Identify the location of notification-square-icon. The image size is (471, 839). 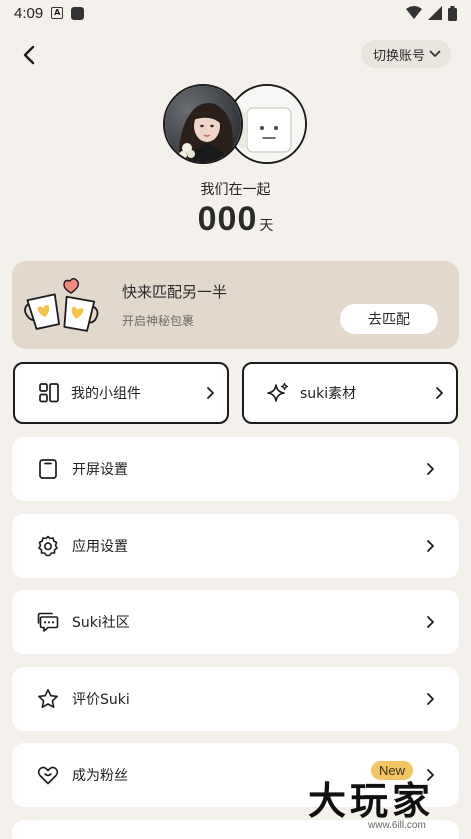
(78, 13).